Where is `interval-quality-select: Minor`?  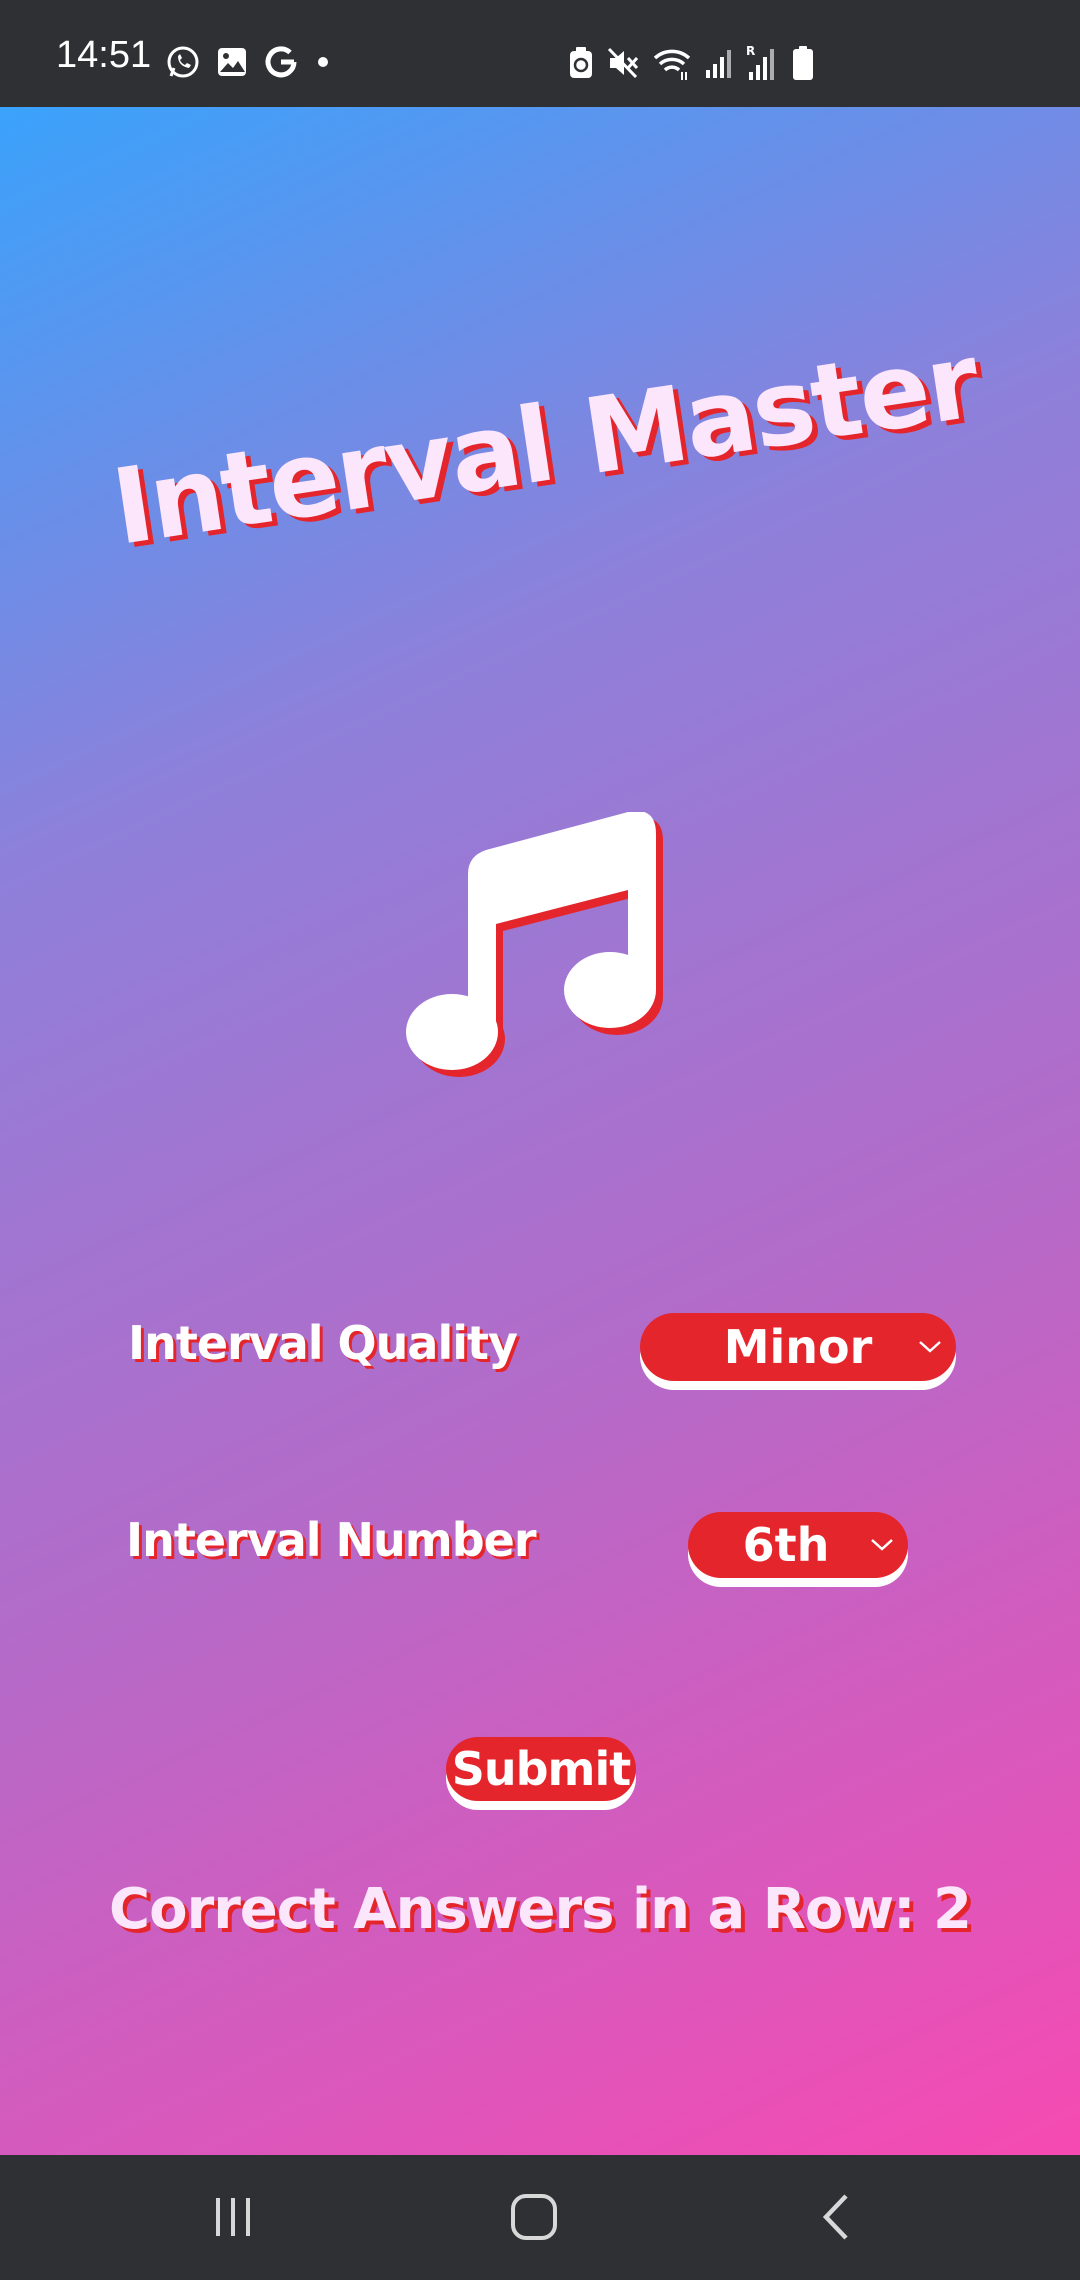
interval-quality-select: Minor is located at coordinates (798, 1347).